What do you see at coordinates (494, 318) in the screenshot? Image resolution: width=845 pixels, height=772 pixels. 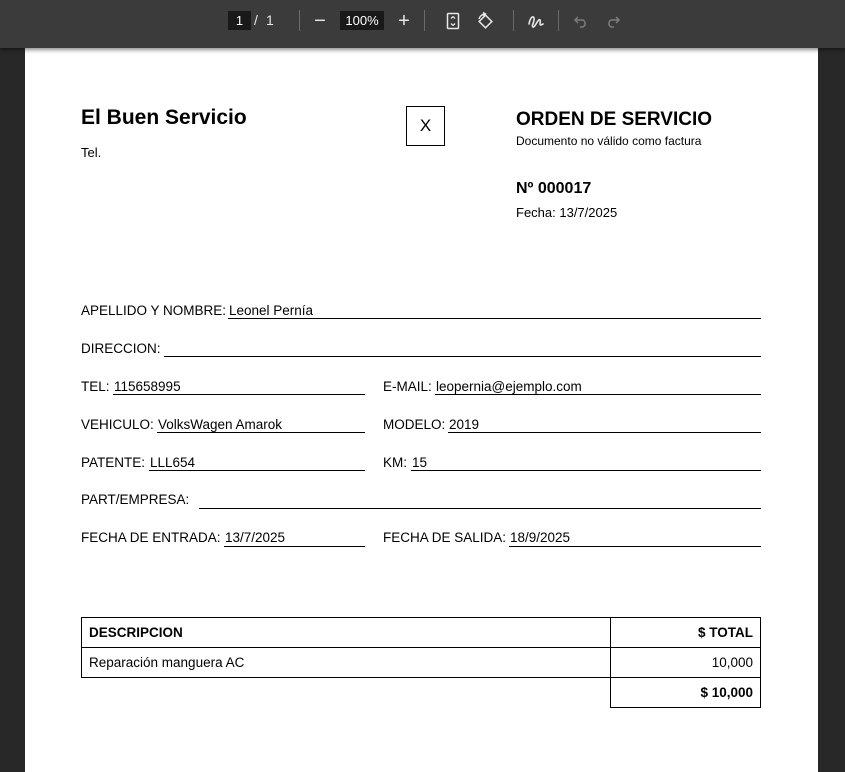 I see `name-underline` at bounding box center [494, 318].